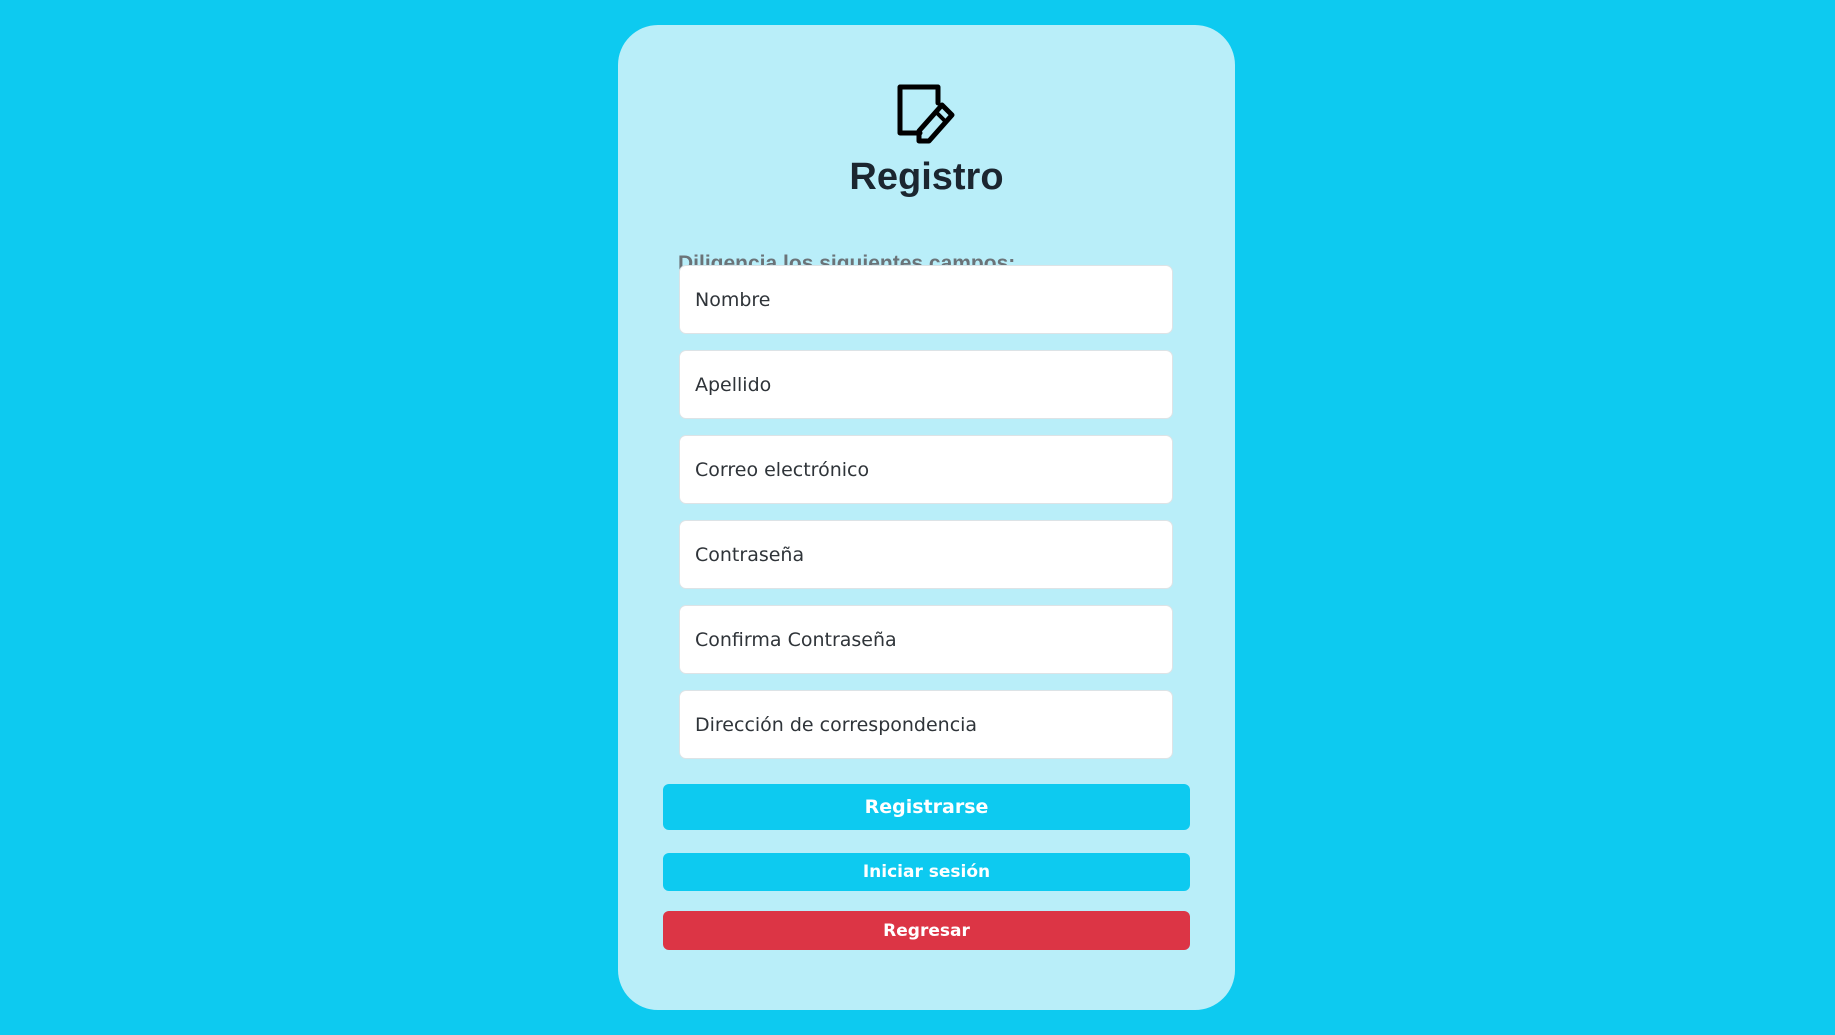 The width and height of the screenshot is (1835, 1035). What do you see at coordinates (926, 807) in the screenshot?
I see `register-button: Registrarse` at bounding box center [926, 807].